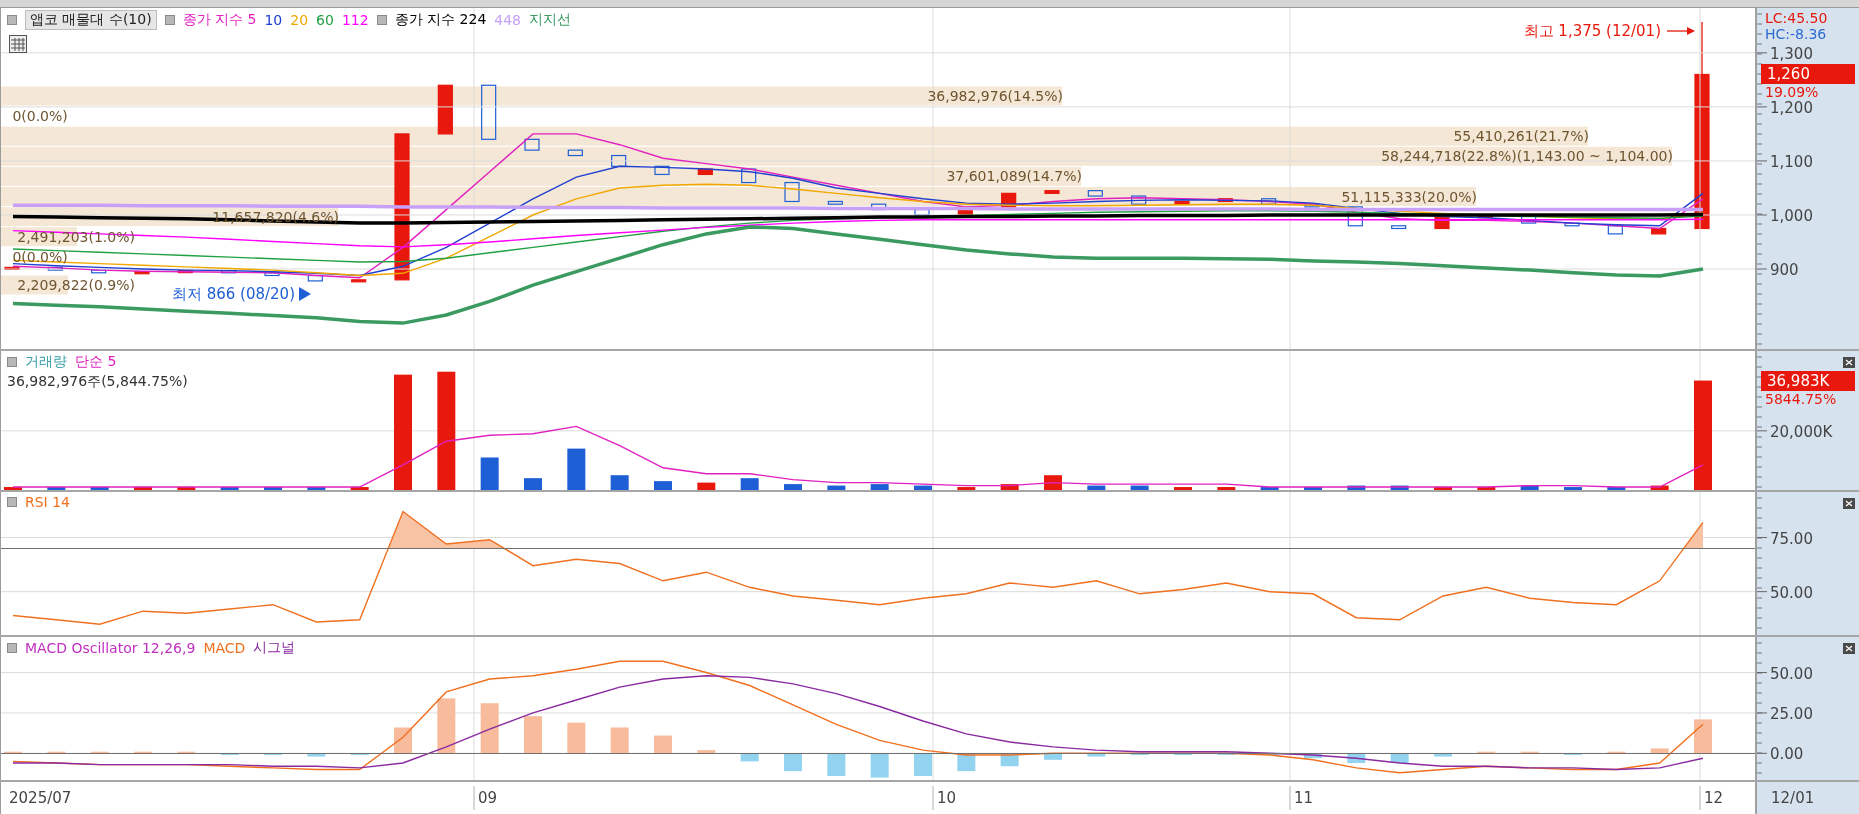  What do you see at coordinates (1787, 754) in the screenshot?
I see `axis-label: 0.00` at bounding box center [1787, 754].